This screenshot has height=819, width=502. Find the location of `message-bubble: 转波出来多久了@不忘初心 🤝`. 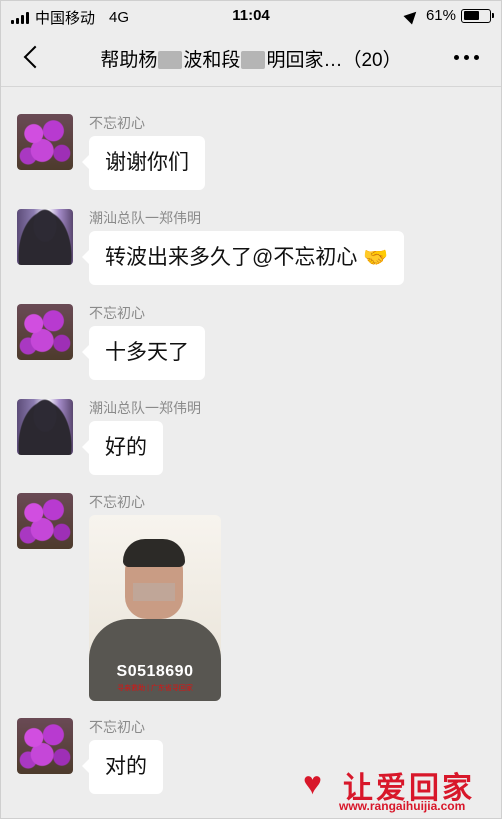

message-bubble: 转波出来多久了@不忘初心 🤝 is located at coordinates (243, 258).